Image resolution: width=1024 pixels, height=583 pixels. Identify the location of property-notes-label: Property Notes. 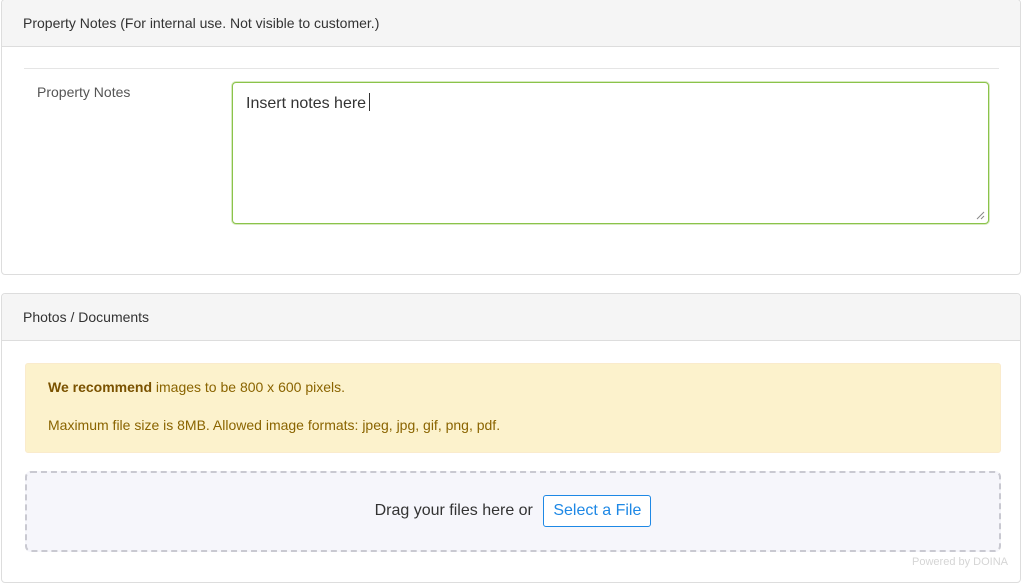
(84, 92).